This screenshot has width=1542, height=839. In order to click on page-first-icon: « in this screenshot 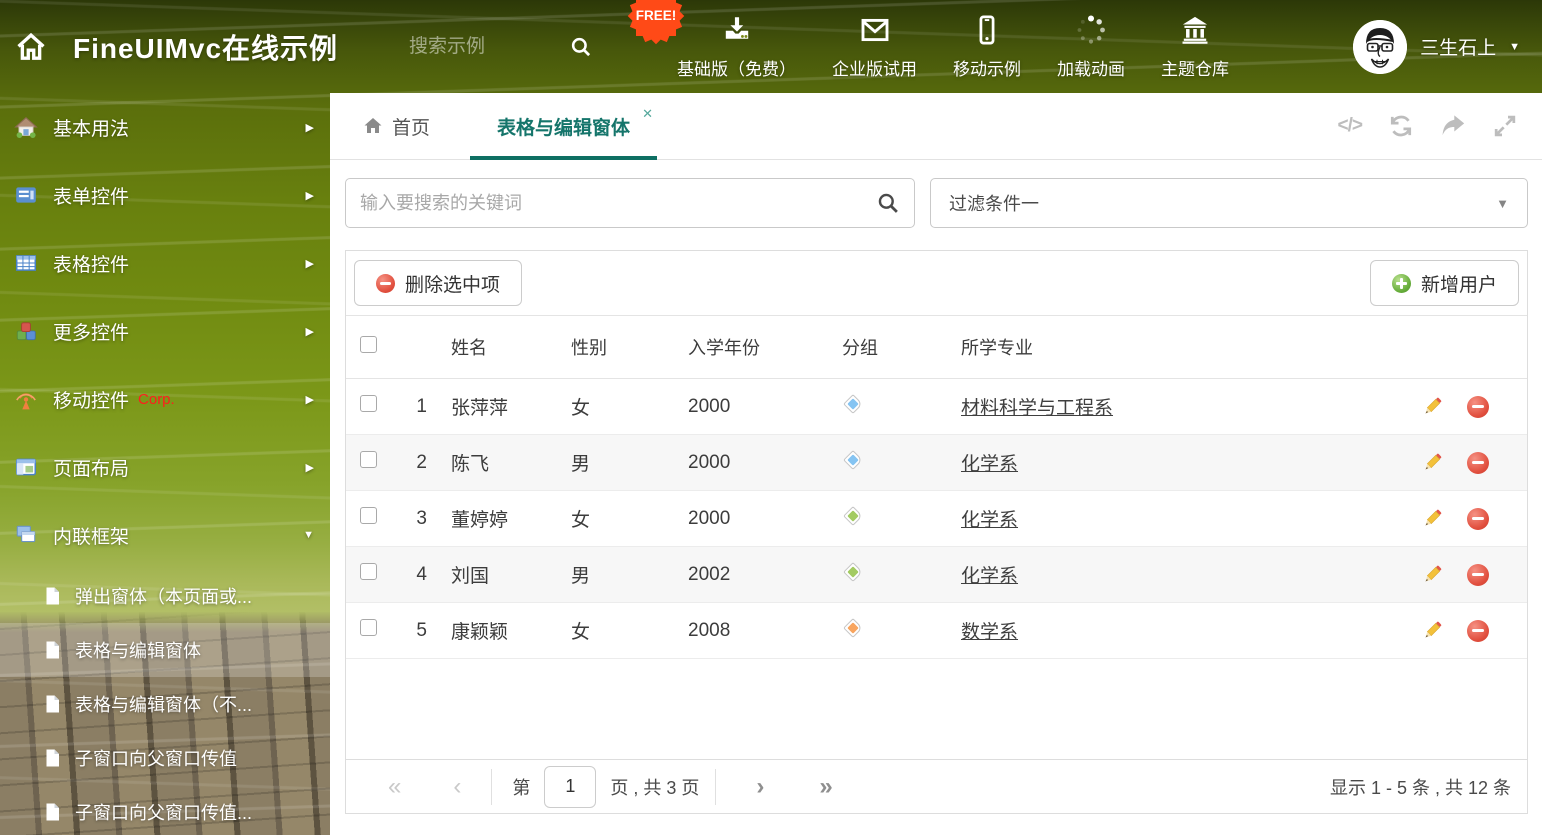, I will do `click(394, 786)`.